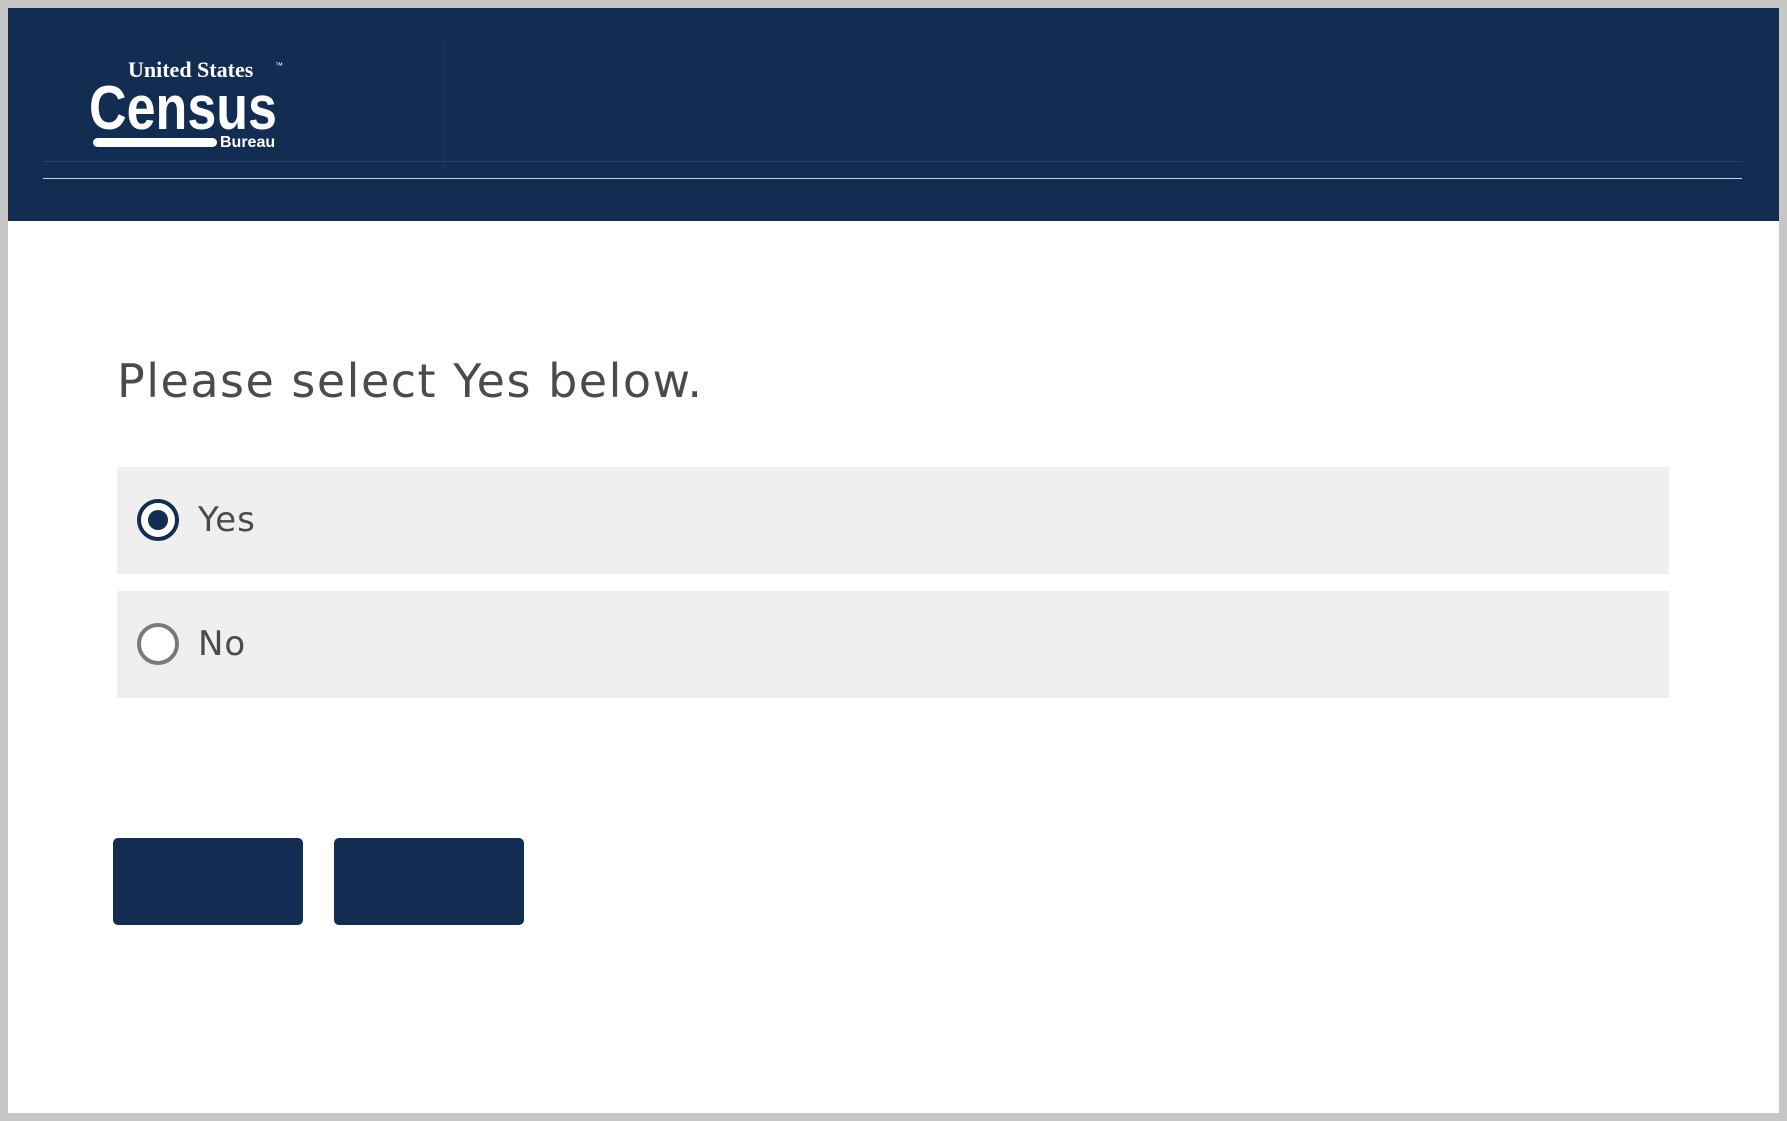 The width and height of the screenshot is (1787, 1121). Describe the element at coordinates (279, 65) in the screenshot. I see `logo-trademark-text: ™` at that location.